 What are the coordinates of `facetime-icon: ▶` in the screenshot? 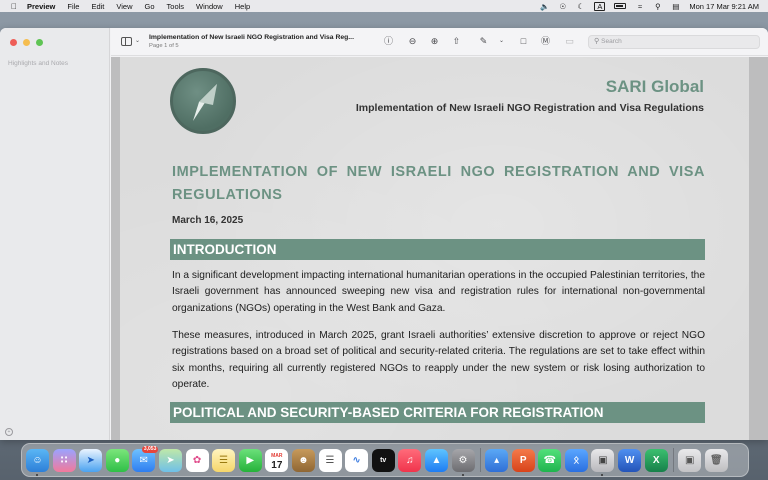 It's located at (250, 460).